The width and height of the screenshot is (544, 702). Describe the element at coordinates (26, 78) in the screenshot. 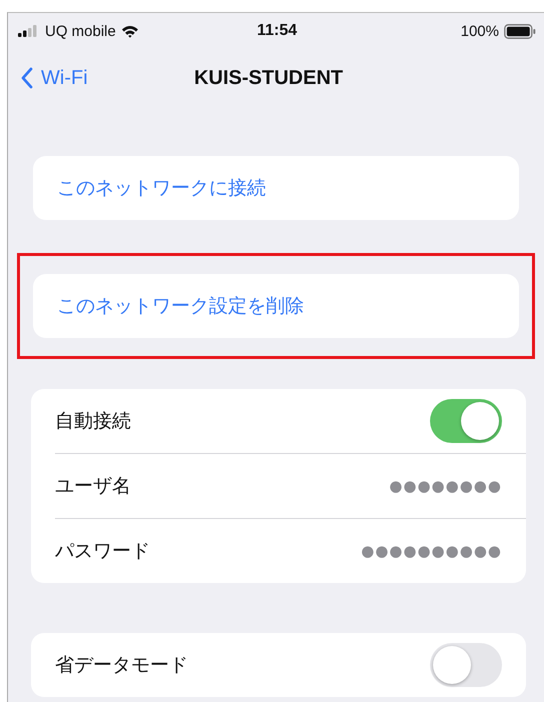

I see `chevron-left-icon` at that location.